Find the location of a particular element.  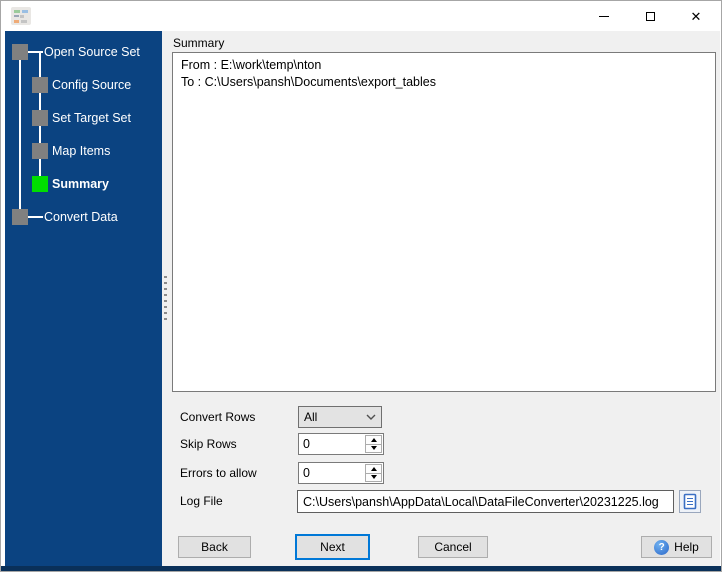

help-button: ? Help is located at coordinates (676, 547).